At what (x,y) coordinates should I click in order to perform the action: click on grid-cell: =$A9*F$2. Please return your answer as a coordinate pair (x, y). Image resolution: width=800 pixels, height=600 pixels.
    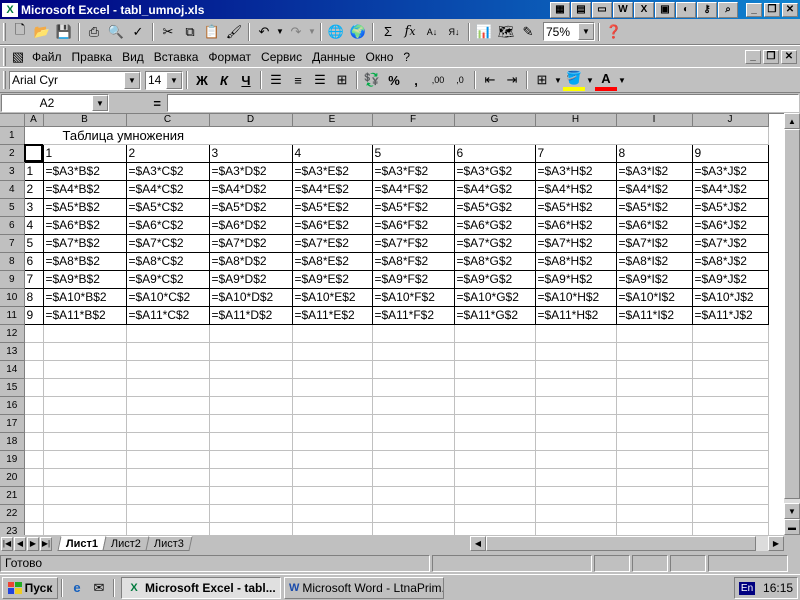
    Looking at the image, I should click on (413, 279).